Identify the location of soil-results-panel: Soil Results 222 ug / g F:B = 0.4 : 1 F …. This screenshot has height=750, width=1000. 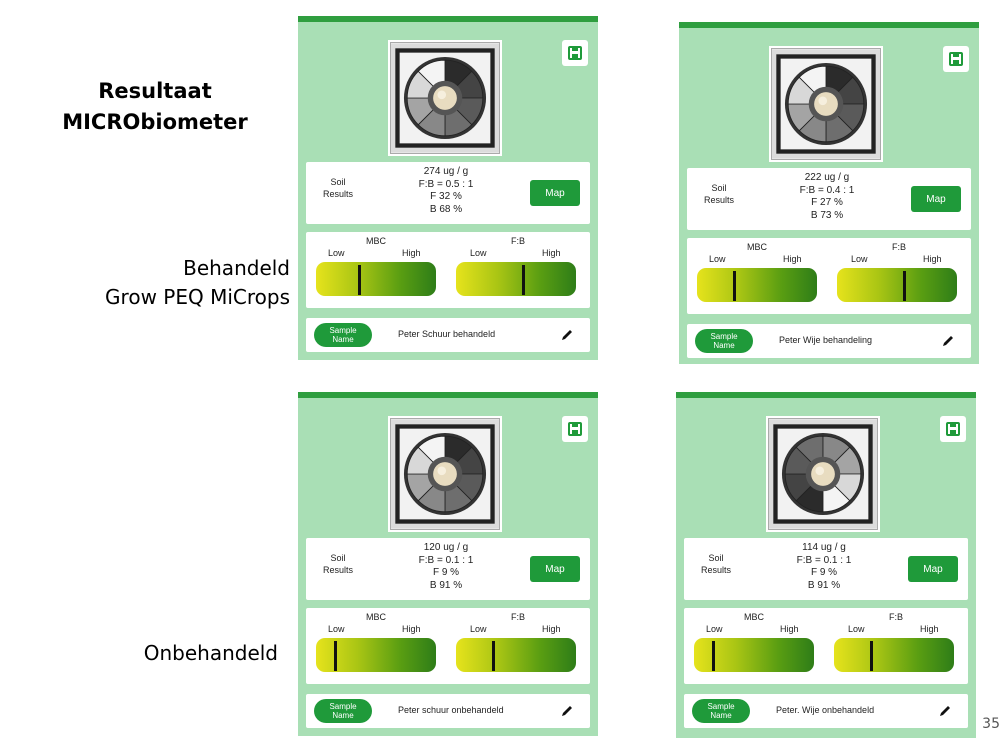
(829, 199).